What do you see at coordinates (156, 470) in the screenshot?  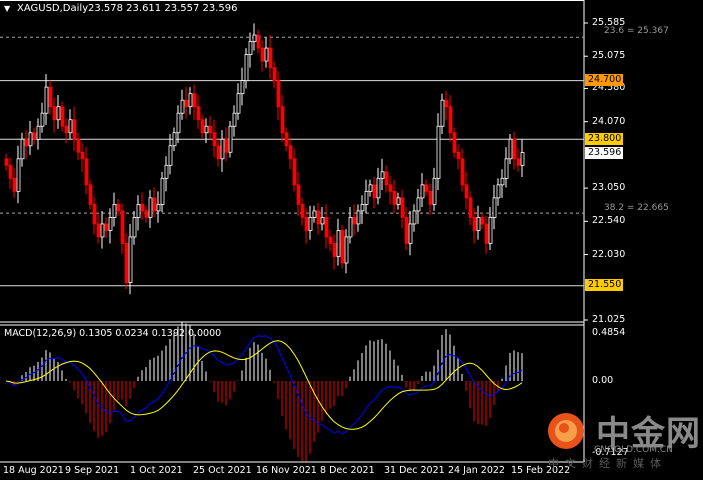 I see `date-label: 1 Oct 2021` at bounding box center [156, 470].